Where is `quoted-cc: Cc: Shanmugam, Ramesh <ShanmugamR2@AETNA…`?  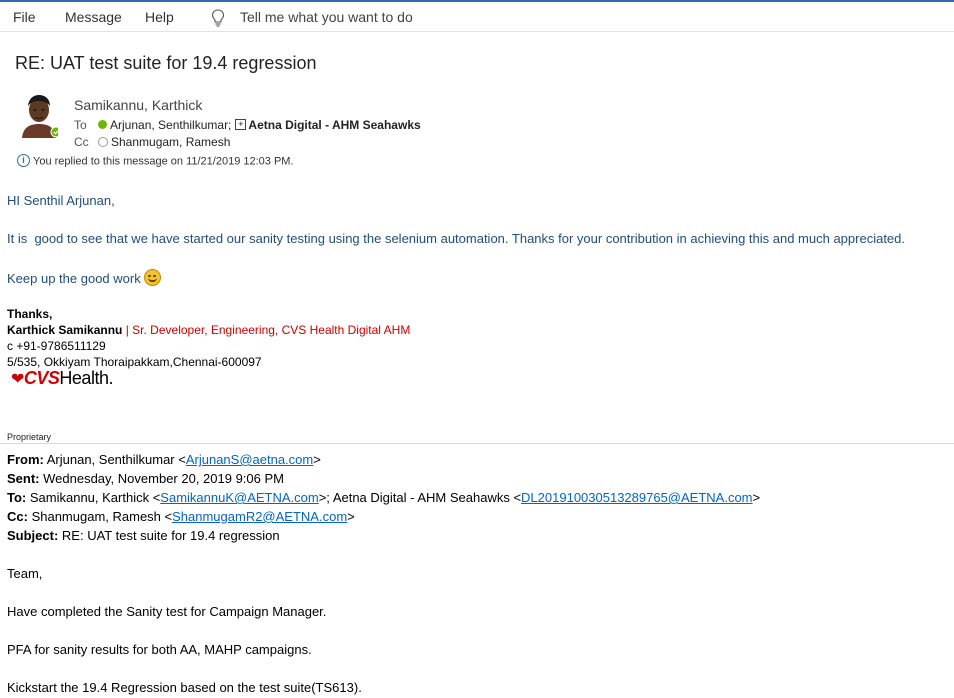 quoted-cc: Cc: Shanmugam, Ramesh <ShanmugamR2@AETNA… is located at coordinates (181, 516).